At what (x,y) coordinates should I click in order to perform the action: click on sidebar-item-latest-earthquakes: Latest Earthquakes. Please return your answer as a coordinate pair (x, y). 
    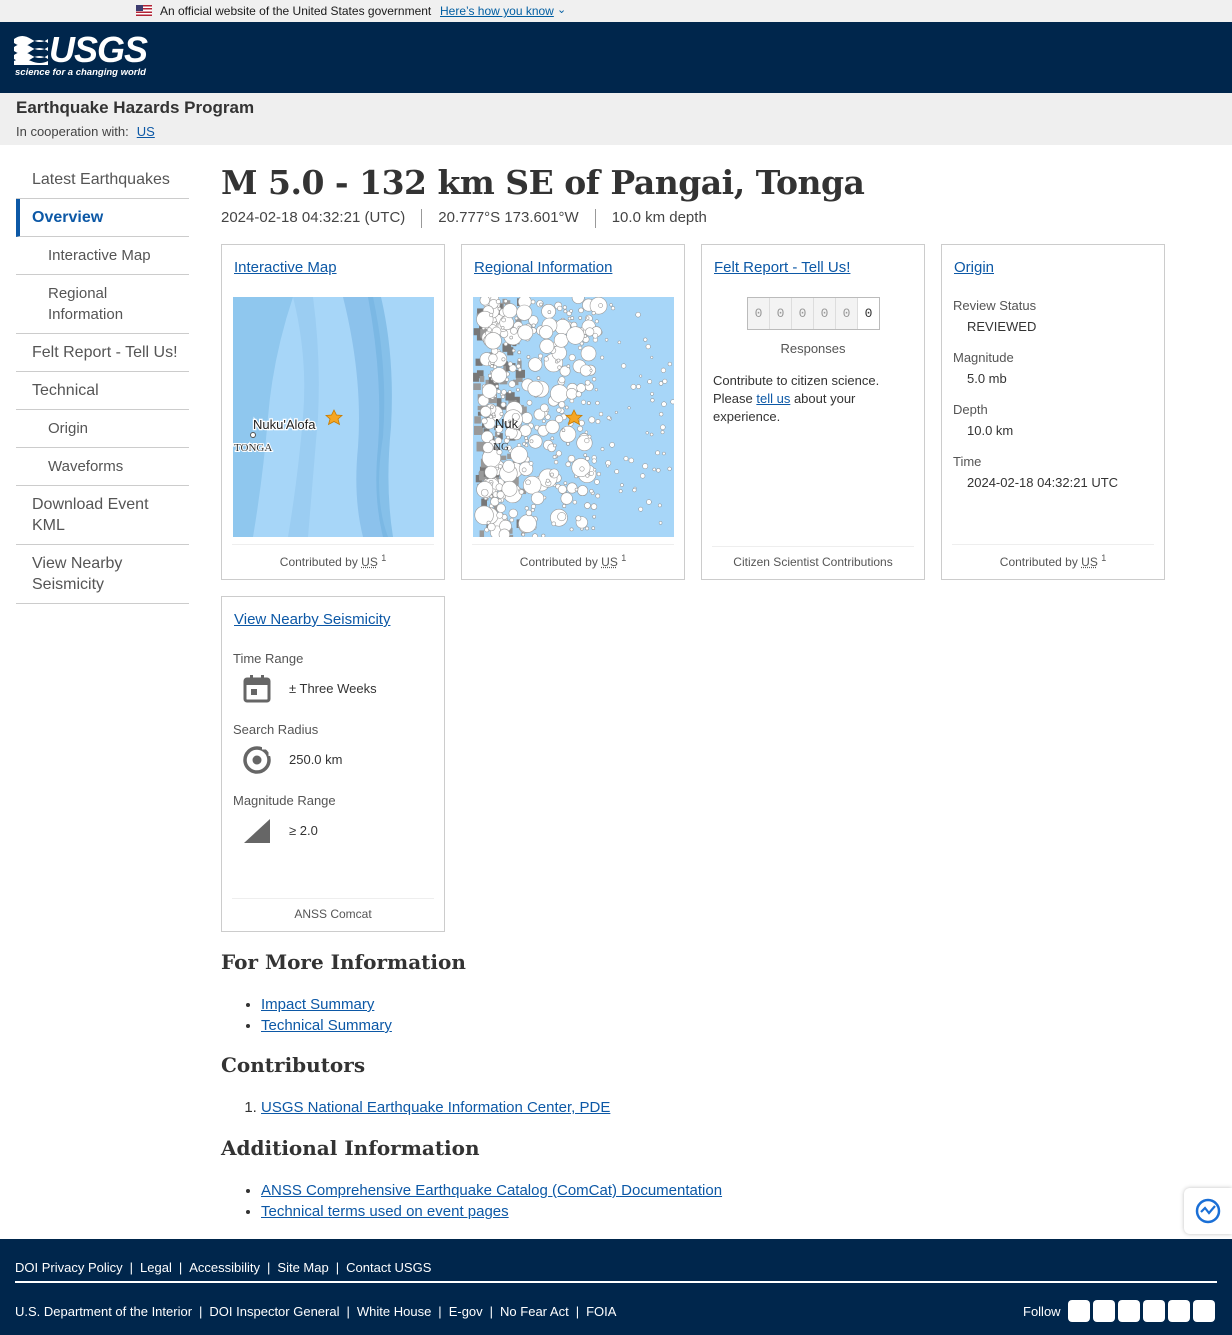
    Looking at the image, I should click on (102, 180).